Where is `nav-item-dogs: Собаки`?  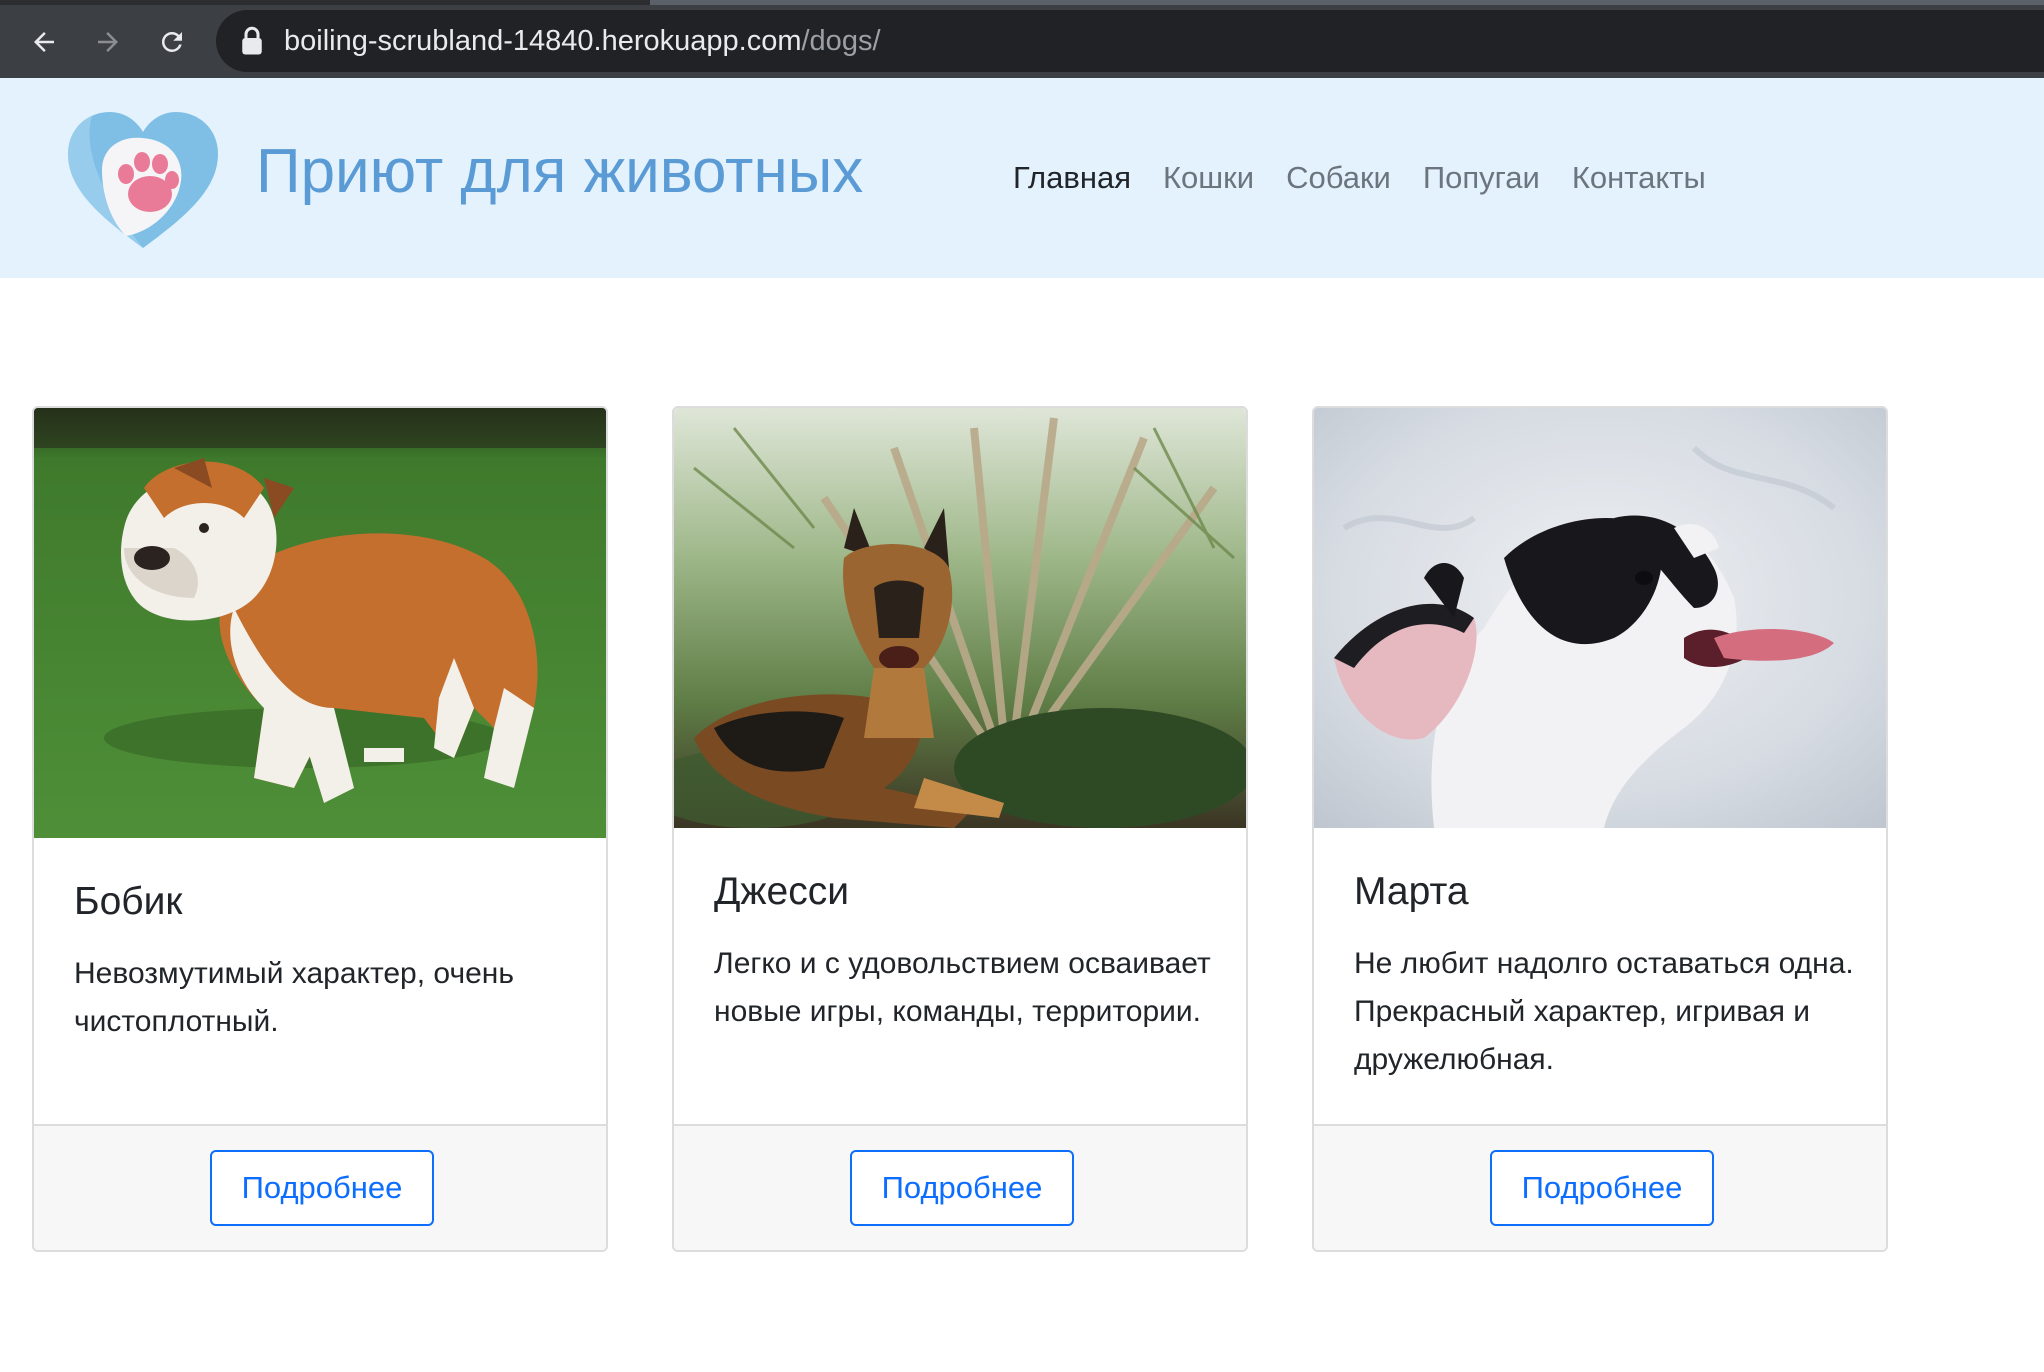
nav-item-dogs: Собаки is located at coordinates (1338, 178).